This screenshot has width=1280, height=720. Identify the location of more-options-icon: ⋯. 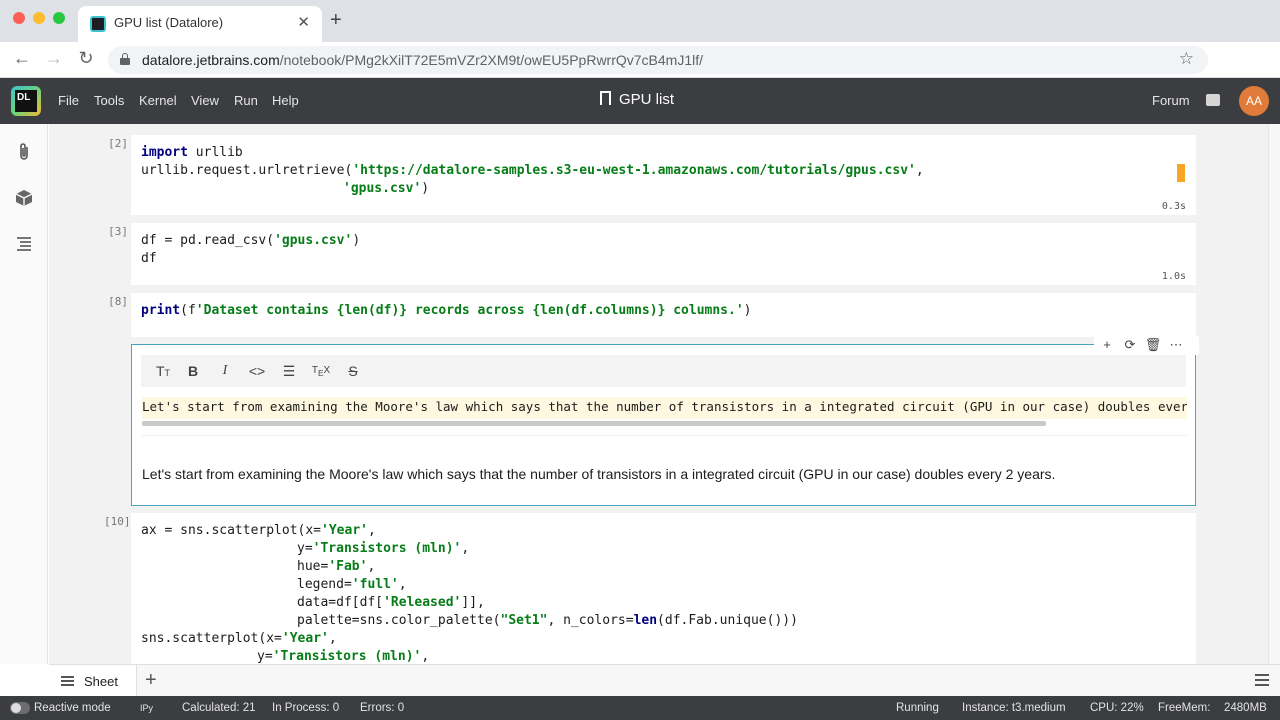
(1176, 345).